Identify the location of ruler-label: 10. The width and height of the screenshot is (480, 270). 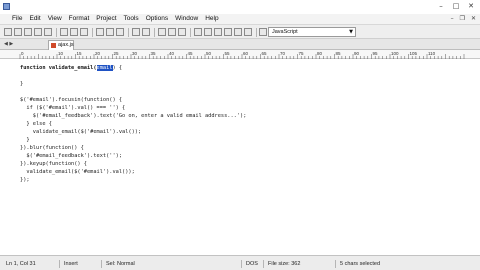
(61, 53).